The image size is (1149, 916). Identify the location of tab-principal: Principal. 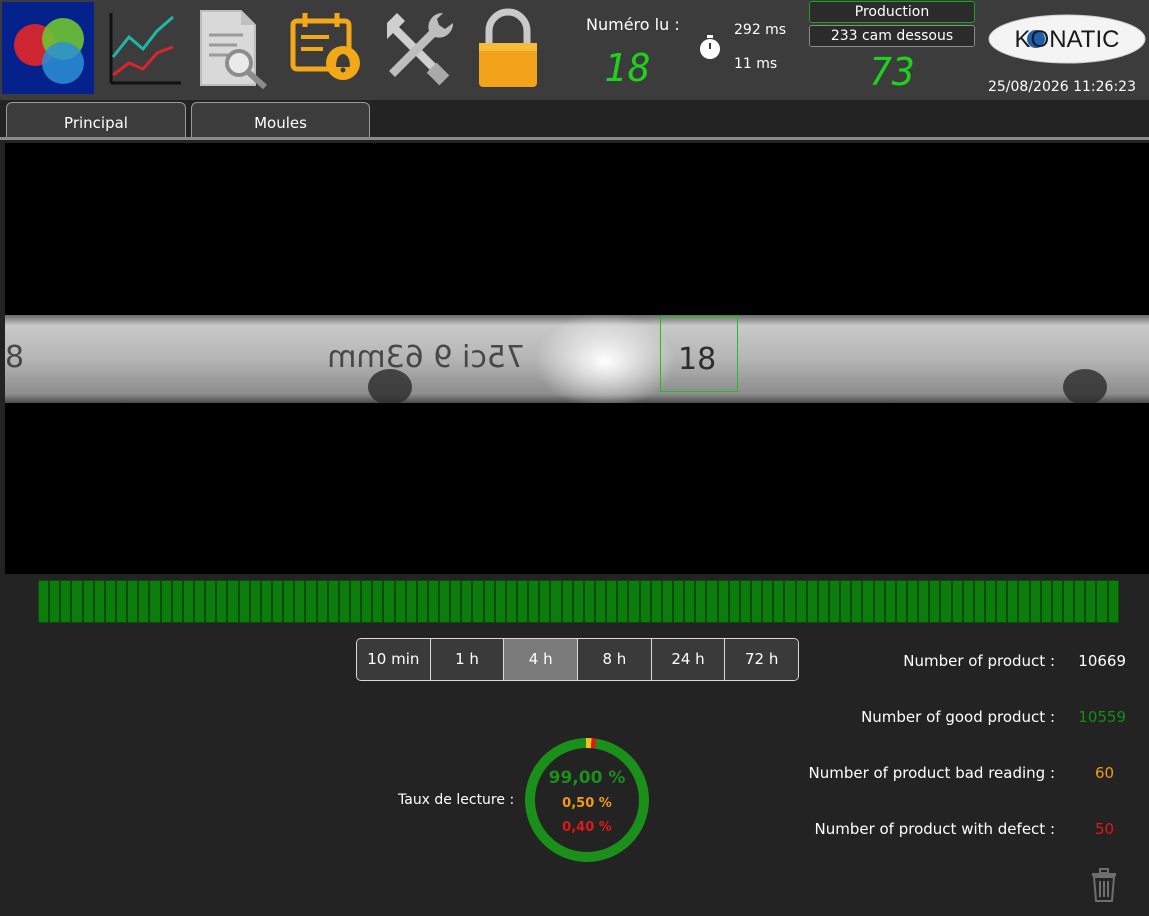
(96, 120).